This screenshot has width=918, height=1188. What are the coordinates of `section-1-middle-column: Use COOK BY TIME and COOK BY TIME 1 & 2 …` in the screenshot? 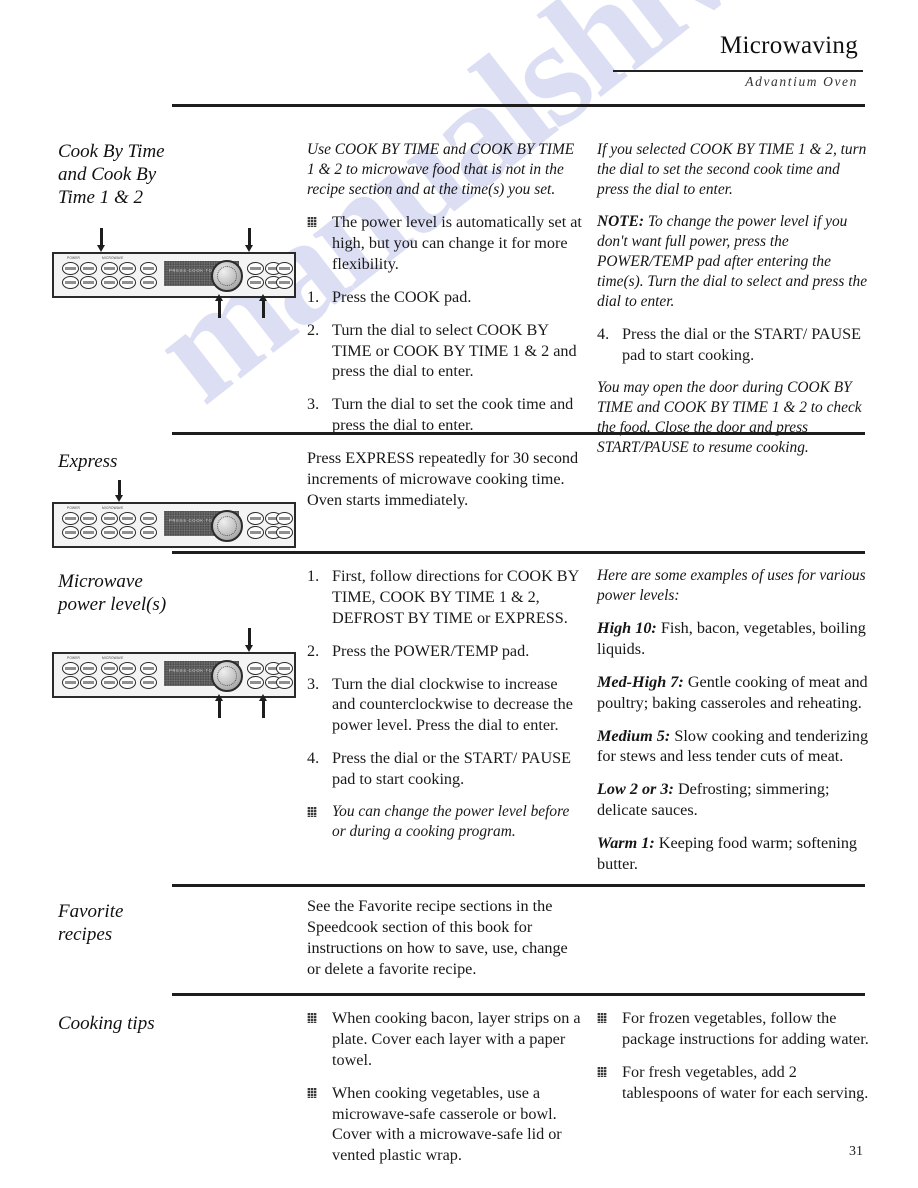 It's located at (444, 294).